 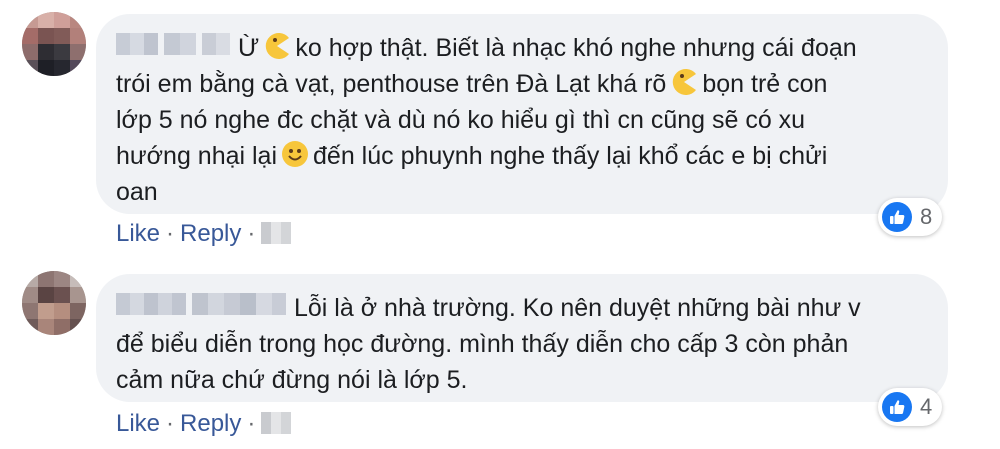 I want to click on reaction-badge: 4, so click(x=910, y=407).